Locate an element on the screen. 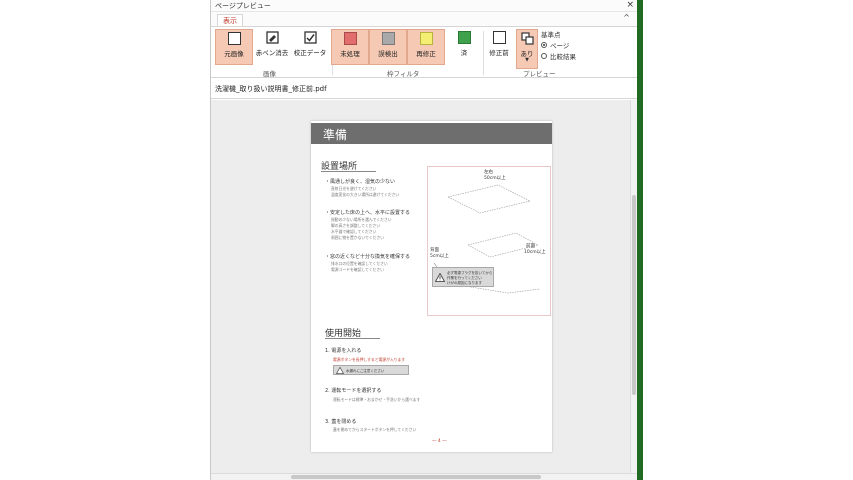 This screenshot has width=853, height=480. tab-bar: 表示 ^ is located at coordinates (424, 19).